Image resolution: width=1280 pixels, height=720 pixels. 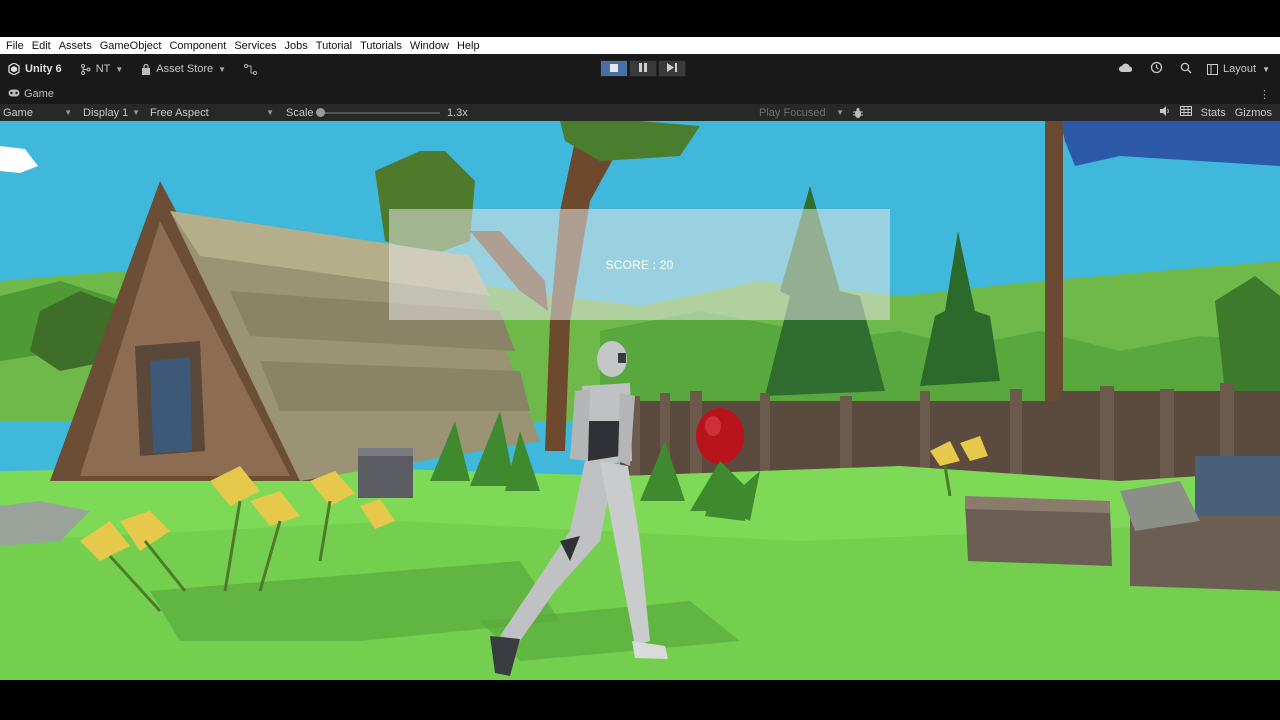 I want to click on stop-button, so click(x=614, y=68).